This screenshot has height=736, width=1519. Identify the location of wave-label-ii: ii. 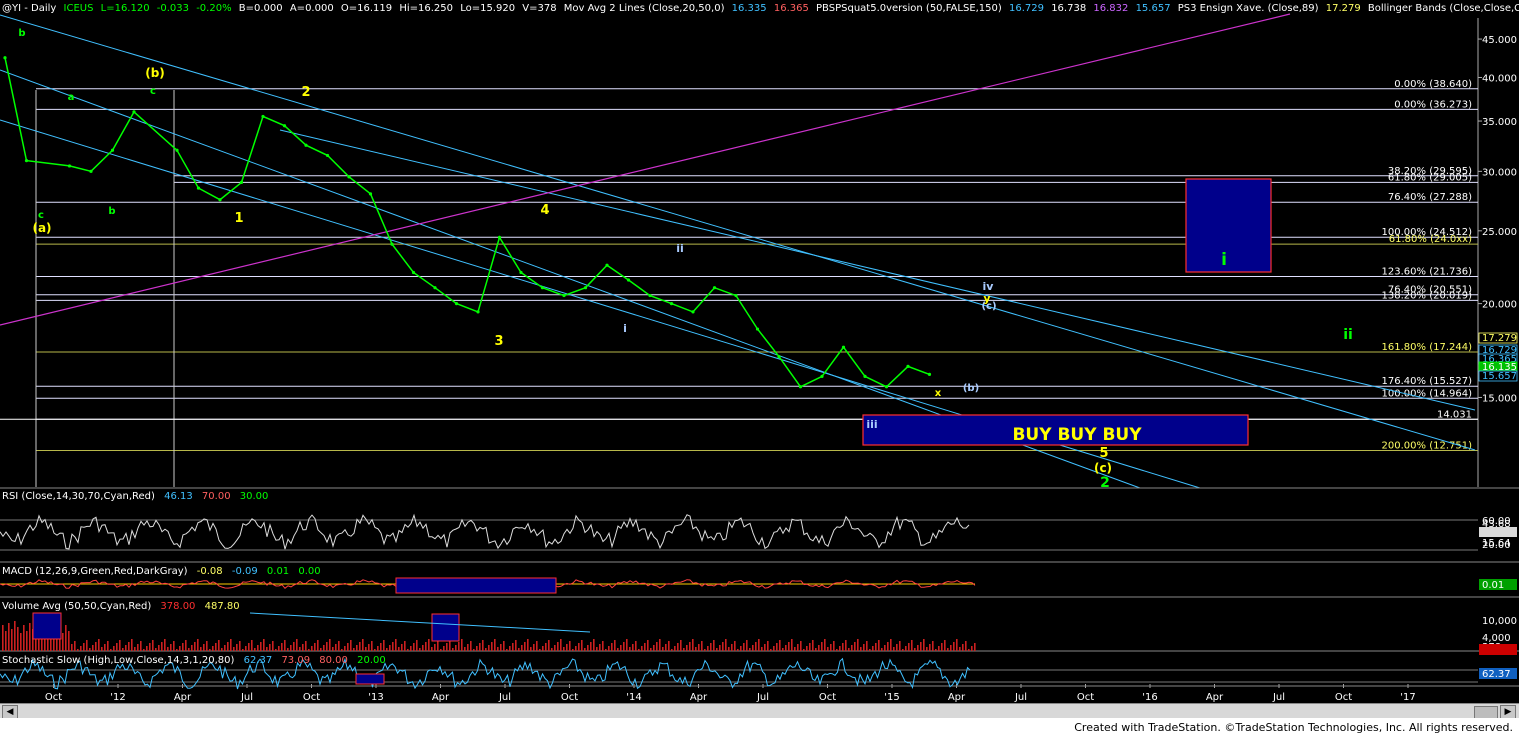
(680, 248).